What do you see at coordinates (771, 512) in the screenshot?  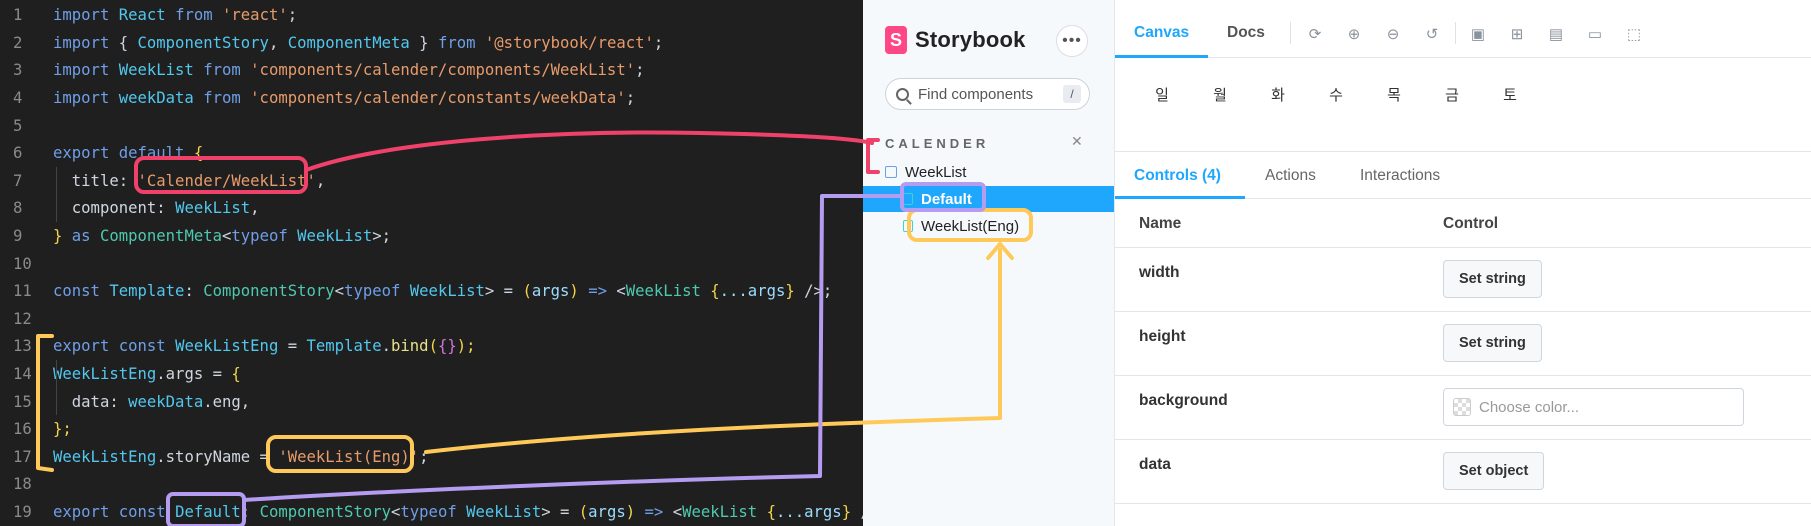 I see `code-token: {` at bounding box center [771, 512].